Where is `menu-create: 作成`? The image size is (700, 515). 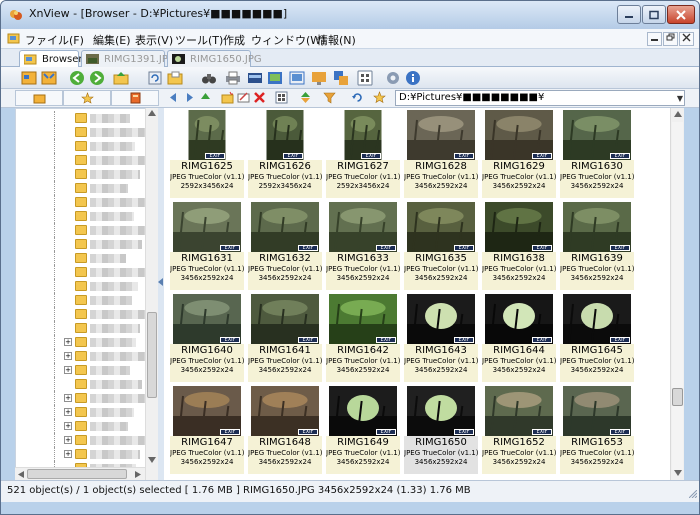 menu-create: 作成 is located at coordinates (234, 40).